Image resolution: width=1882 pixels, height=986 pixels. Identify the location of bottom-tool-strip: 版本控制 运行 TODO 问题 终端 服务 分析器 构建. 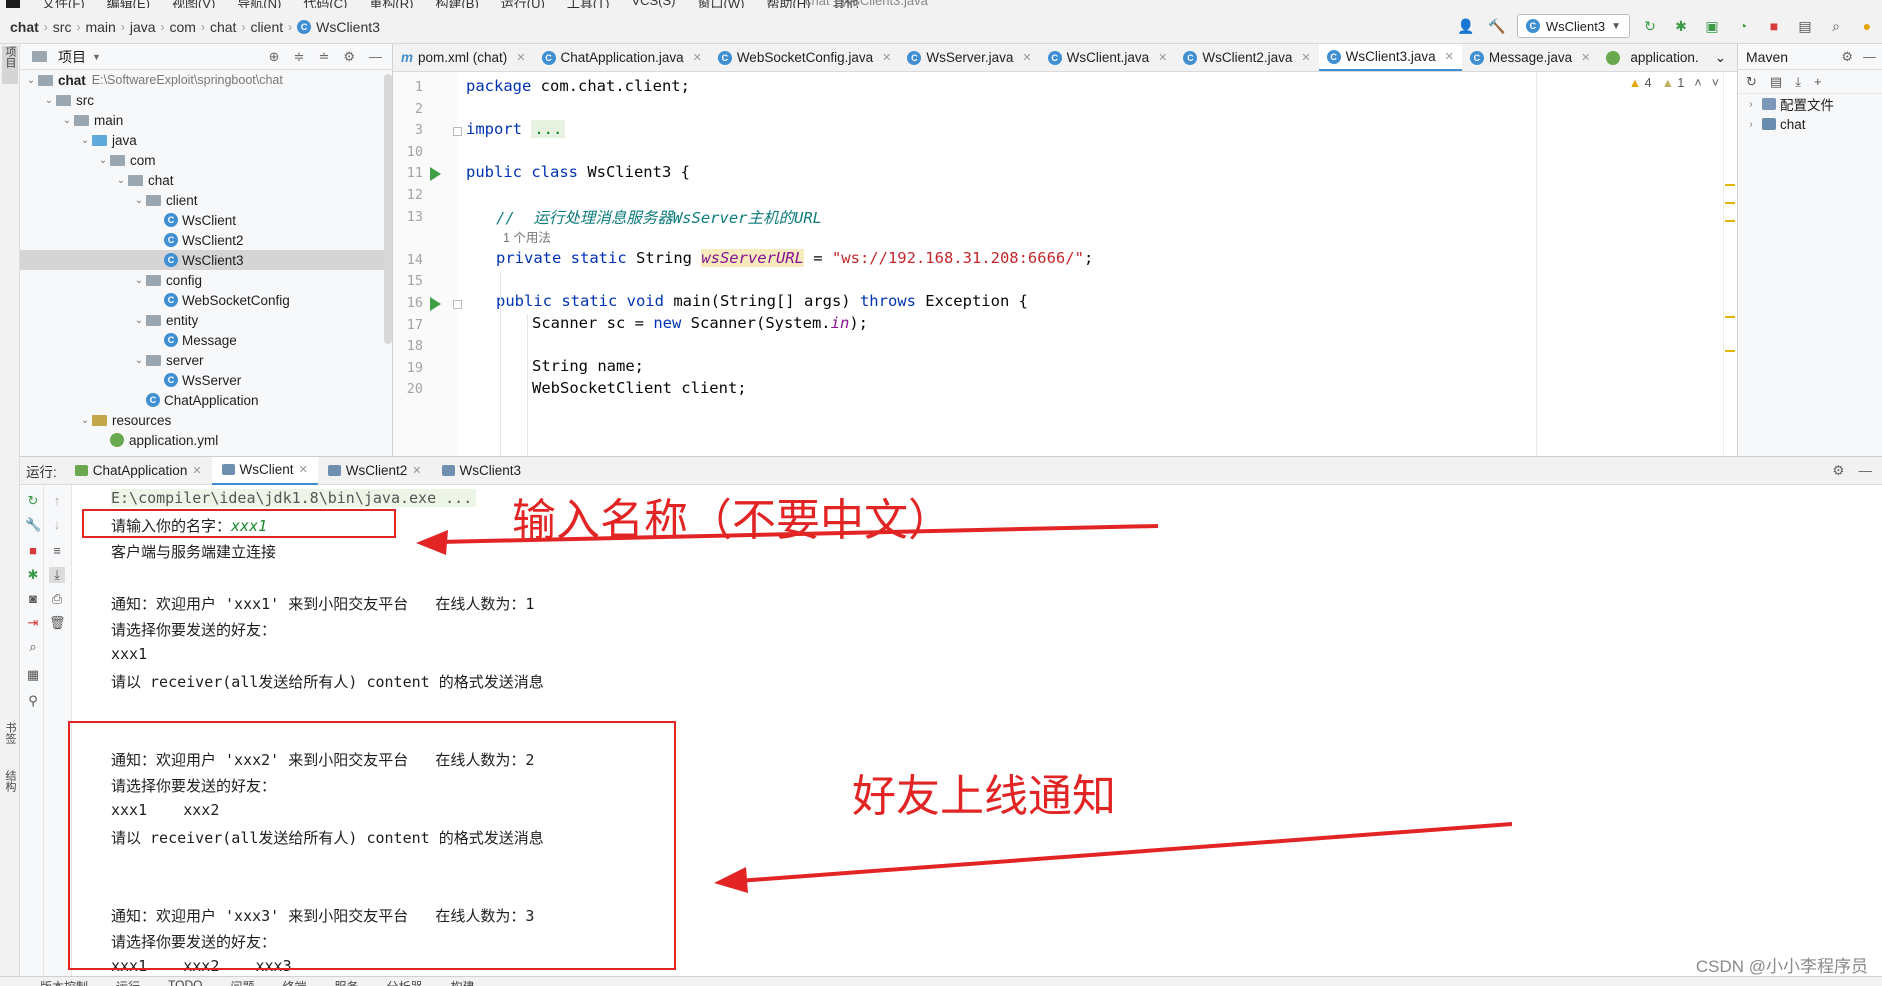
(941, 981).